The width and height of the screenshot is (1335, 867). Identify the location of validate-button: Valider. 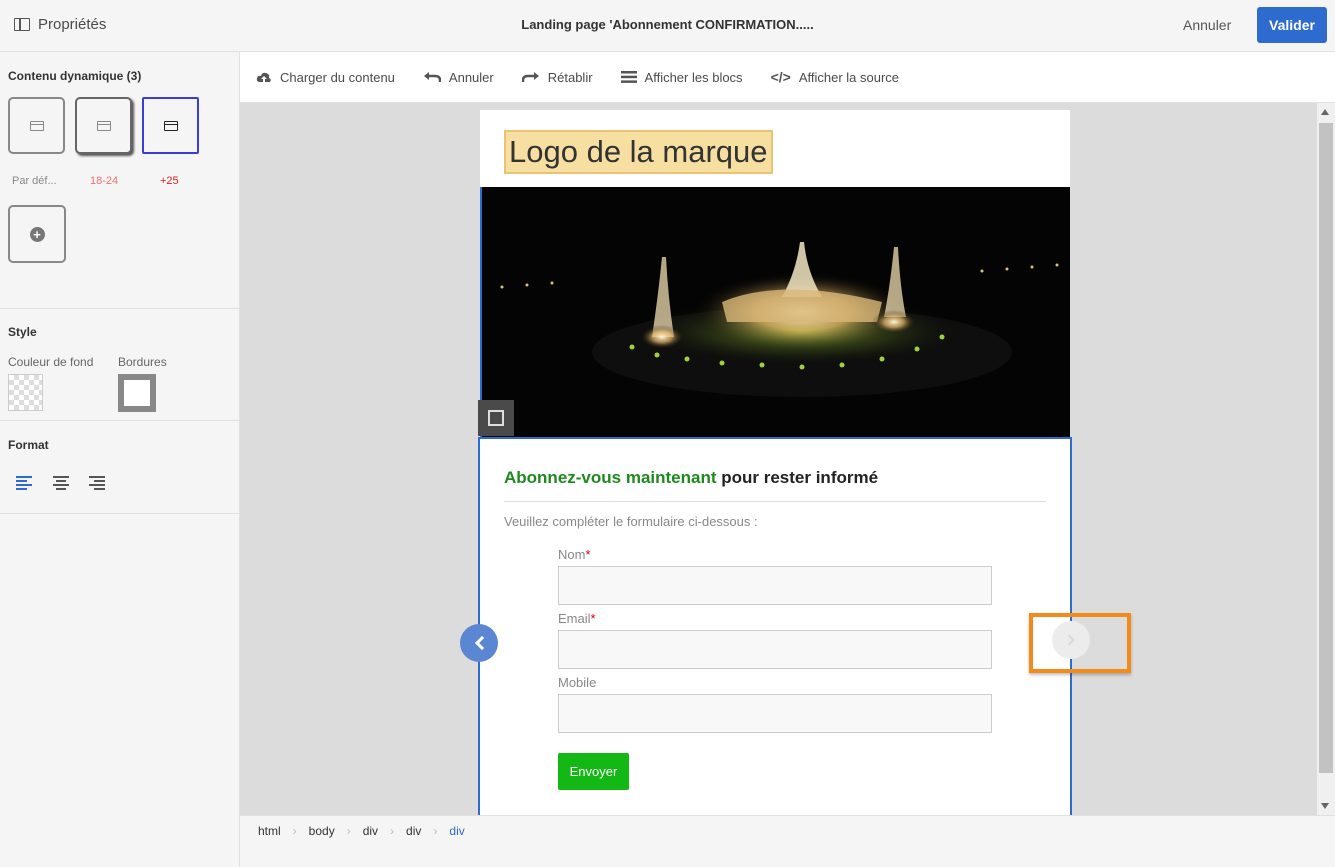
(1292, 25).